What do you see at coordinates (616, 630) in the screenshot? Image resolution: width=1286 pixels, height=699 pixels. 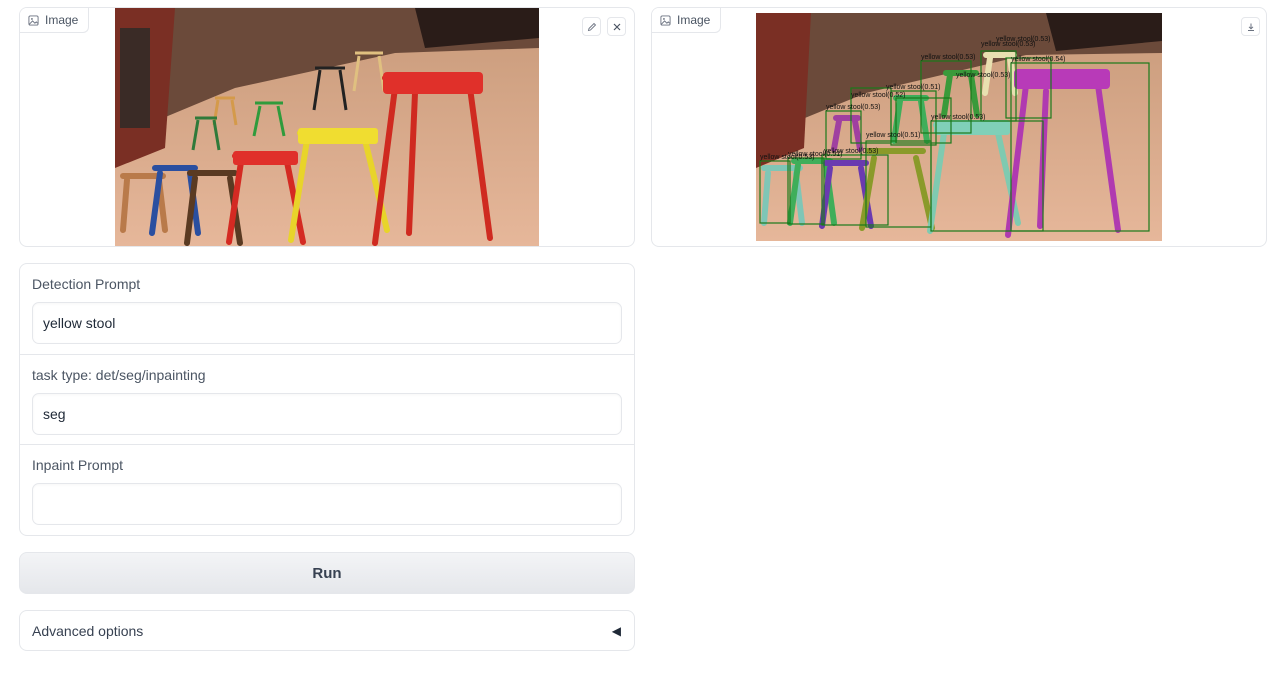 I see `collapse-arrow-icon: ◀` at bounding box center [616, 630].